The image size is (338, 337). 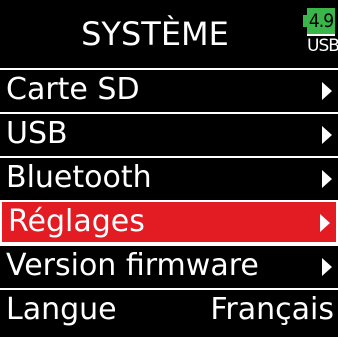 I want to click on menu-item-sd-card: Carte SD, so click(x=169, y=90).